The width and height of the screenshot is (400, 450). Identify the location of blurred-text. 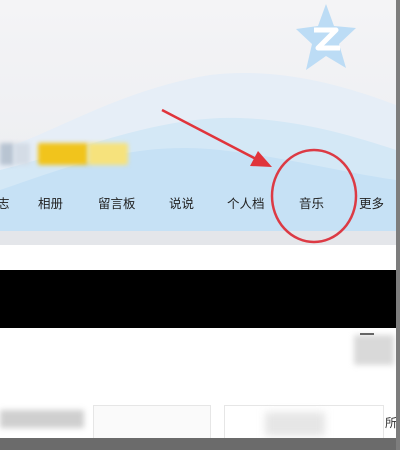
(42, 419).